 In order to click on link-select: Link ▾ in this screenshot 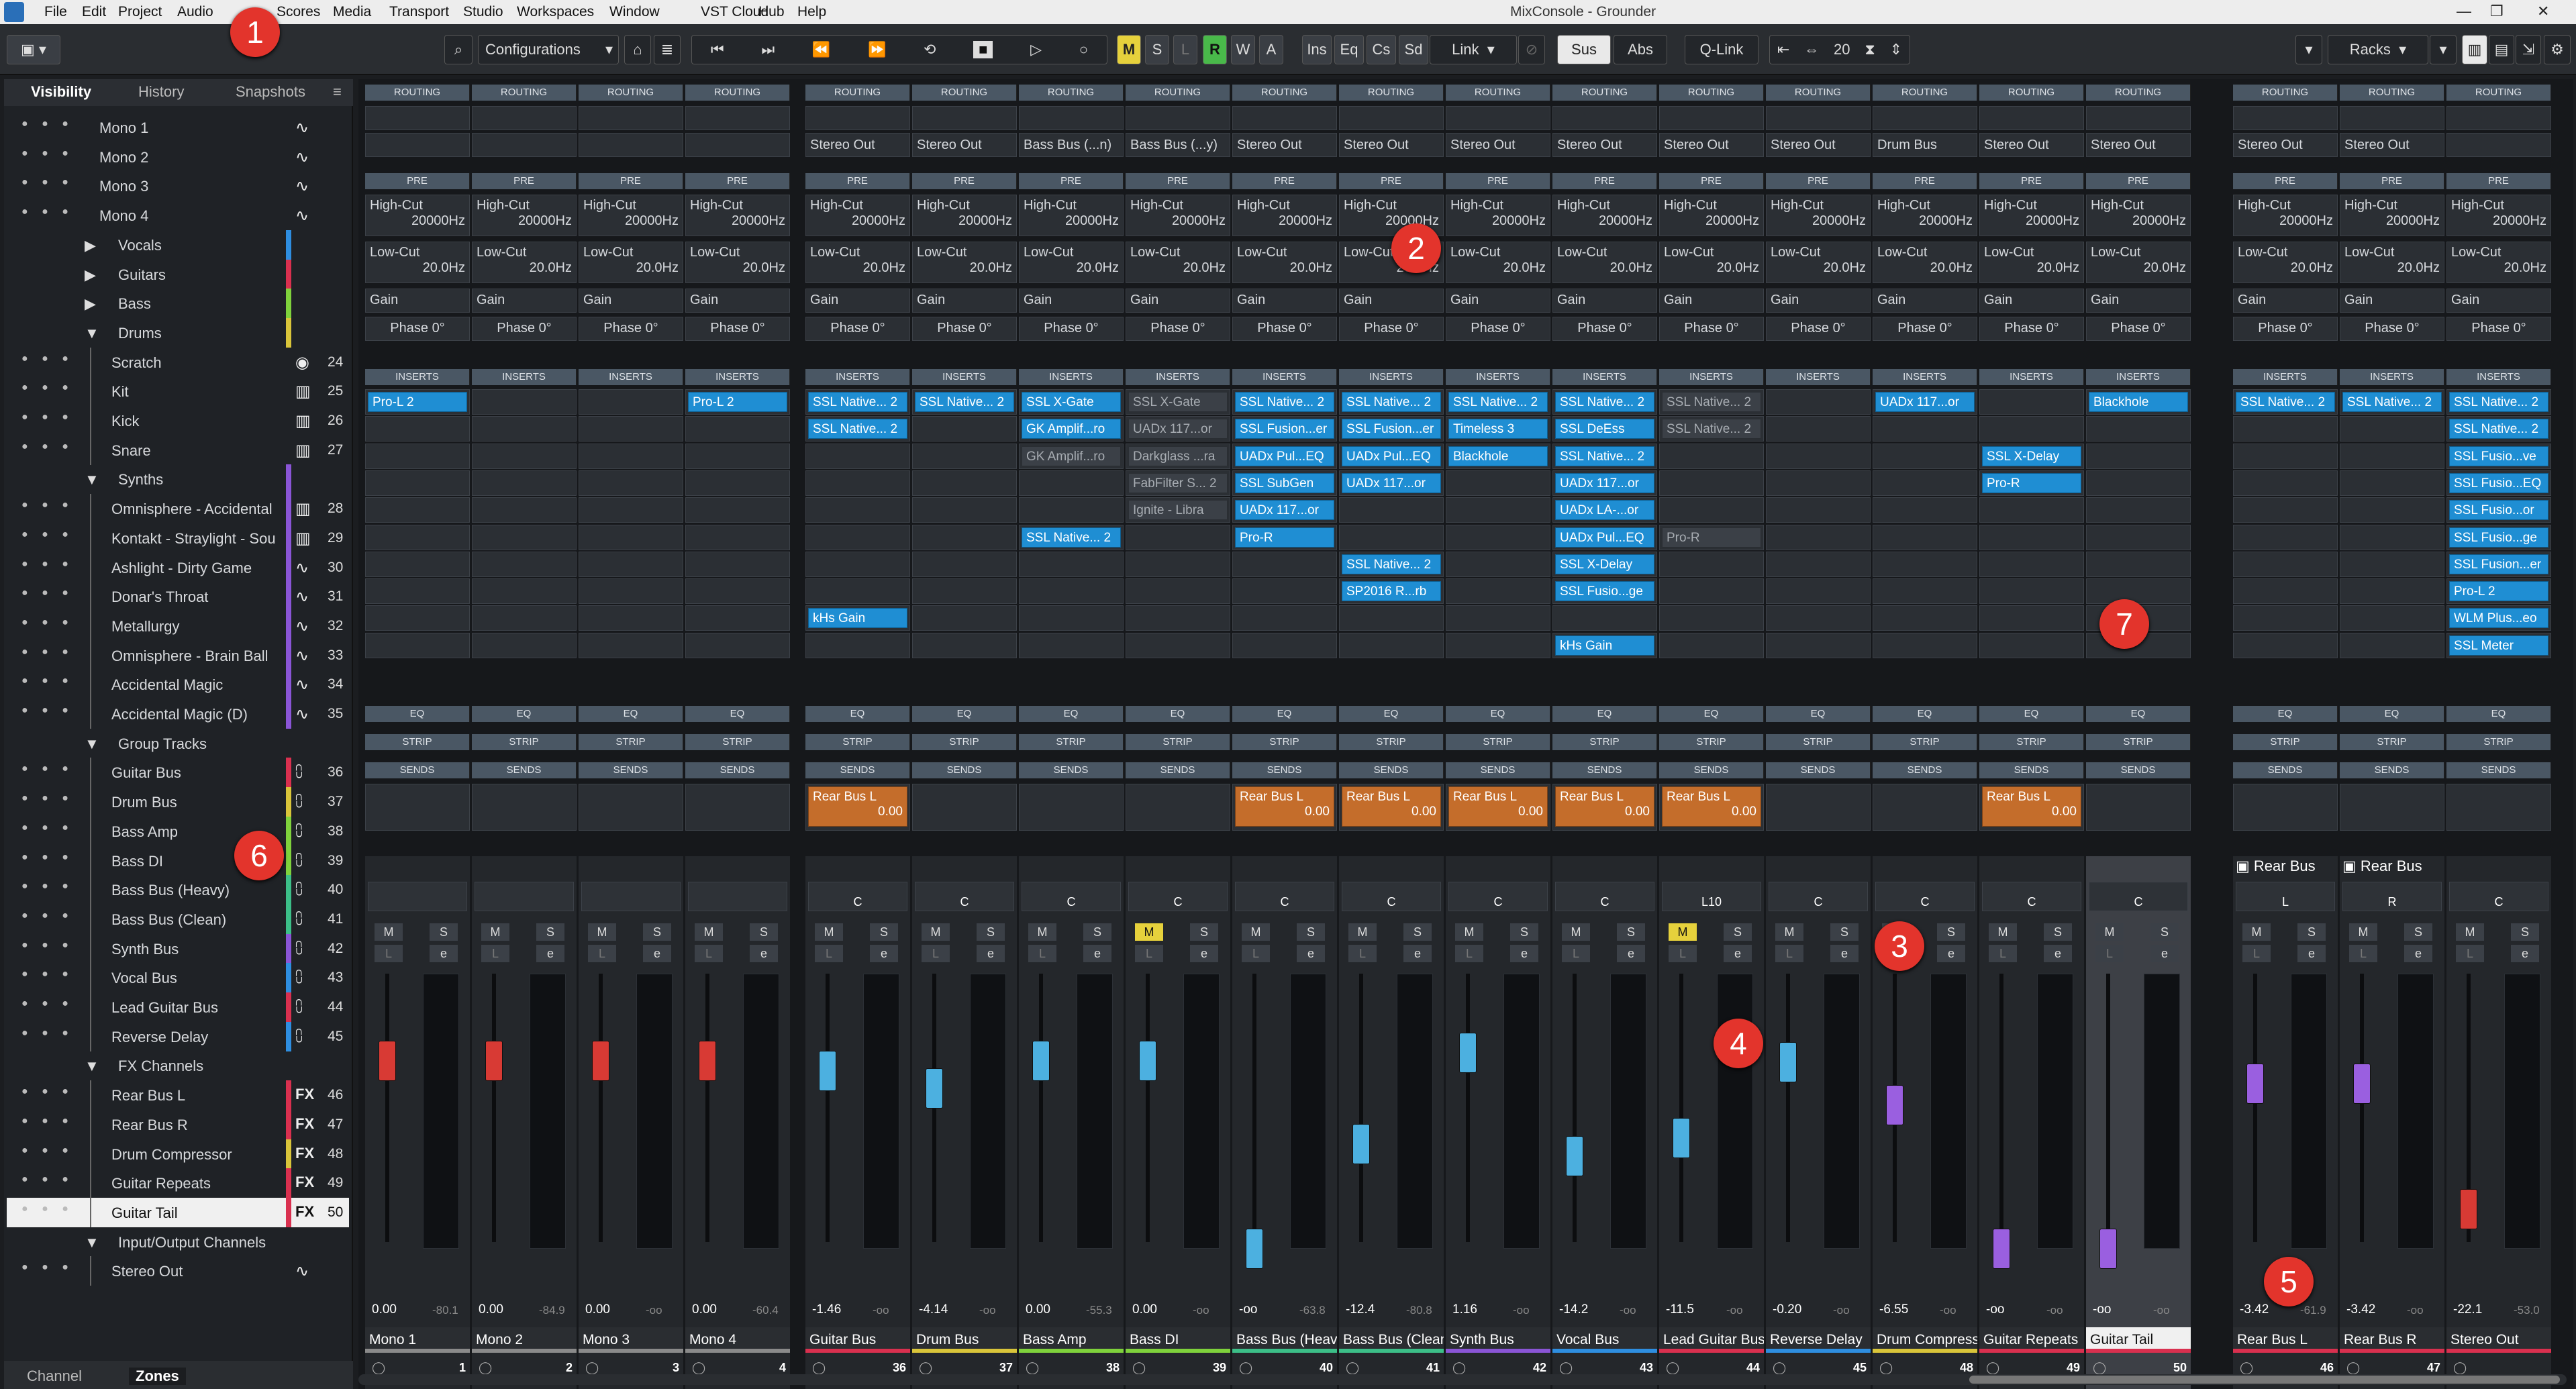, I will do `click(1473, 50)`.